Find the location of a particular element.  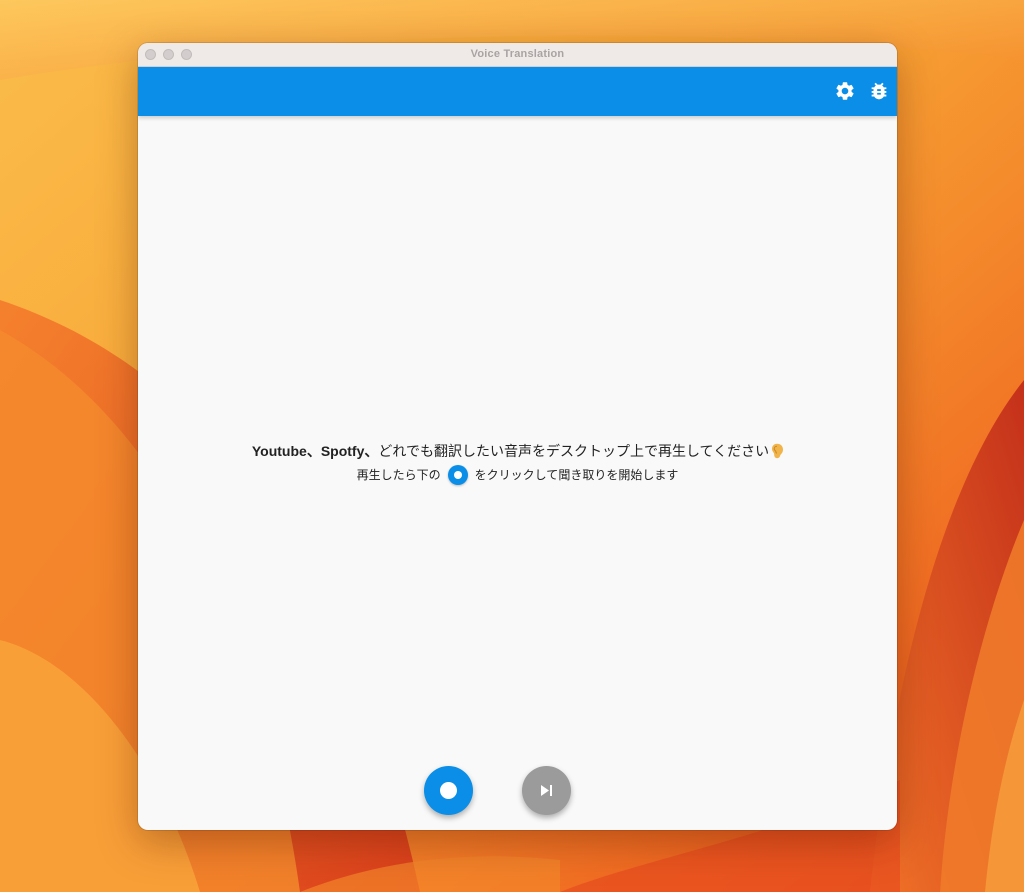

window-title: Voice Translation is located at coordinates (517, 54).